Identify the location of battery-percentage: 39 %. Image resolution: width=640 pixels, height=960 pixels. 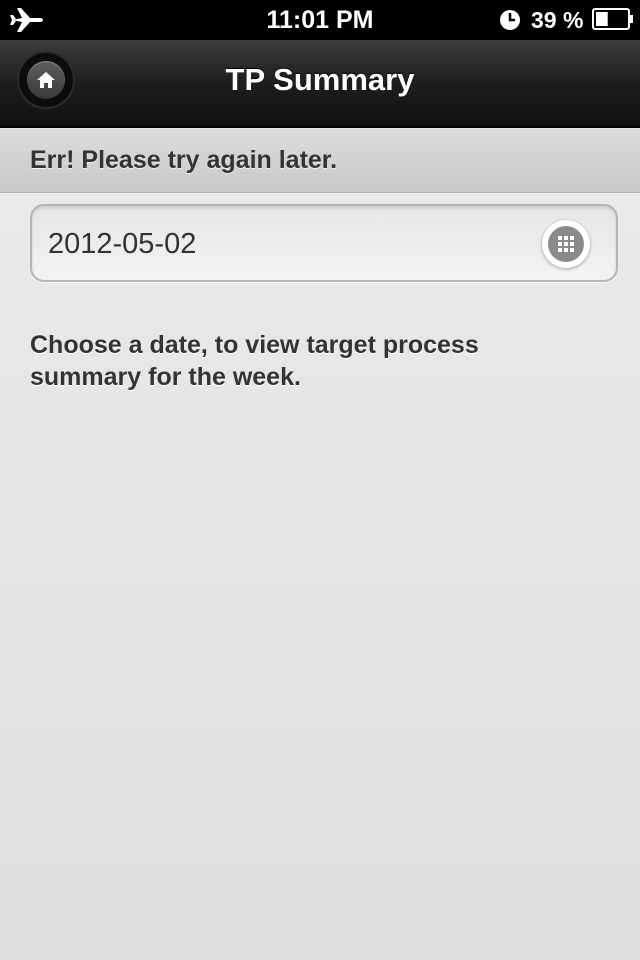
(557, 20).